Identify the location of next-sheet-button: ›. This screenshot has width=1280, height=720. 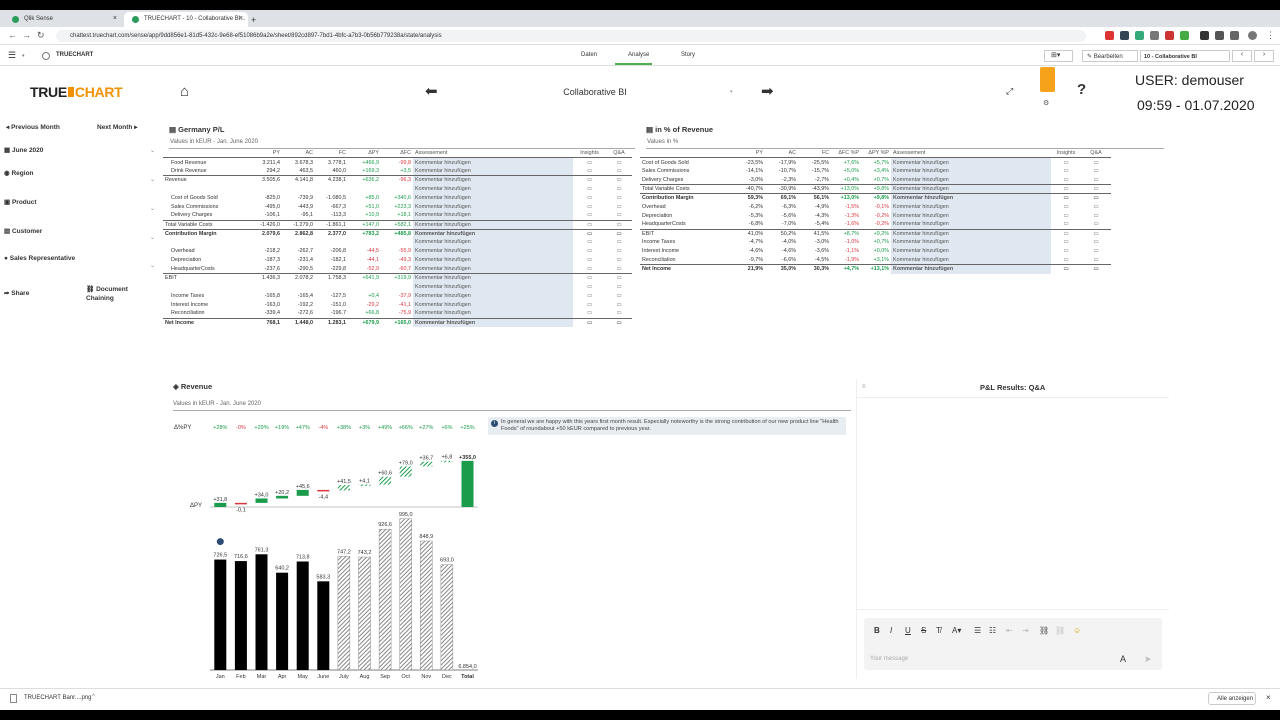
(1264, 56).